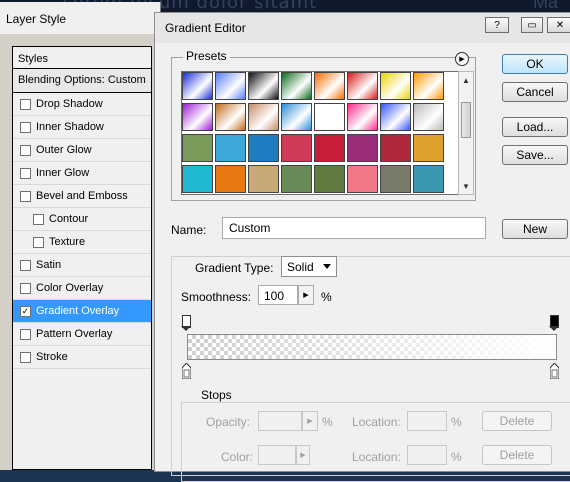 The width and height of the screenshot is (570, 482). Describe the element at coordinates (466, 120) in the screenshot. I see `scrollbar-thumb` at that location.